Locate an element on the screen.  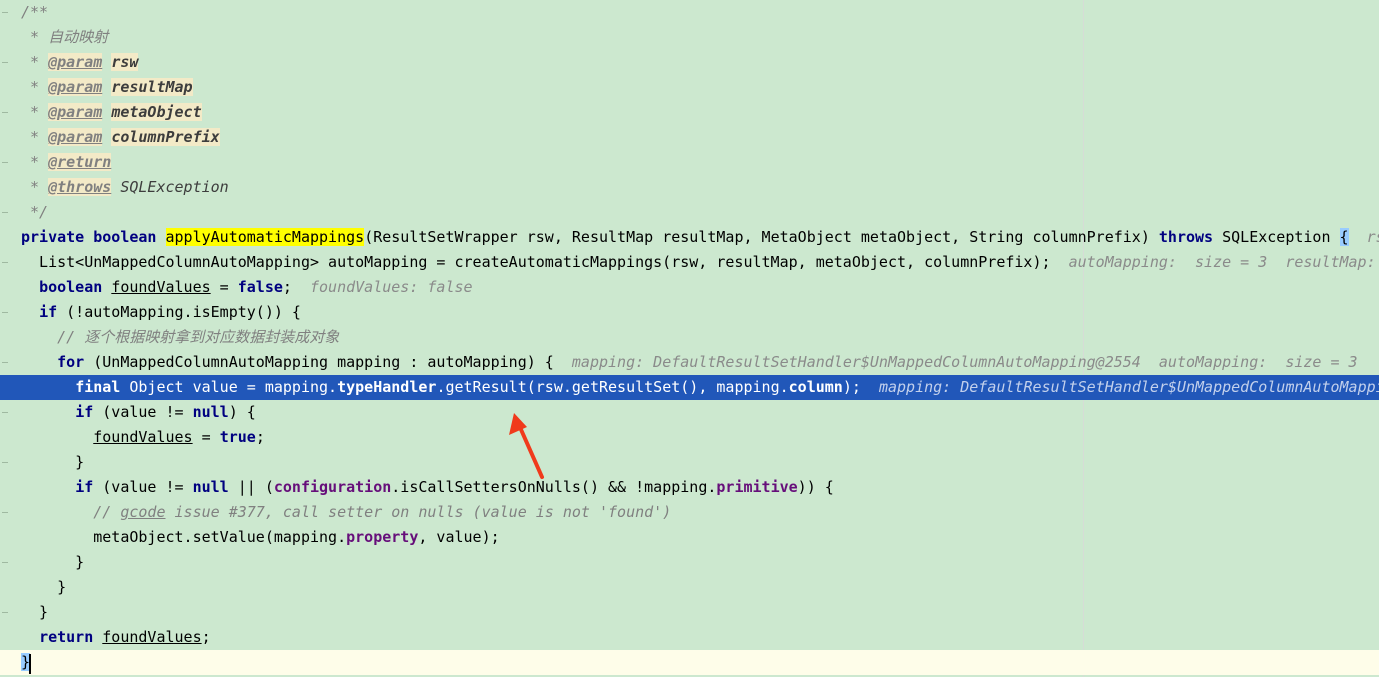
code-line: foundValues = true; is located at coordinates (689, 437).